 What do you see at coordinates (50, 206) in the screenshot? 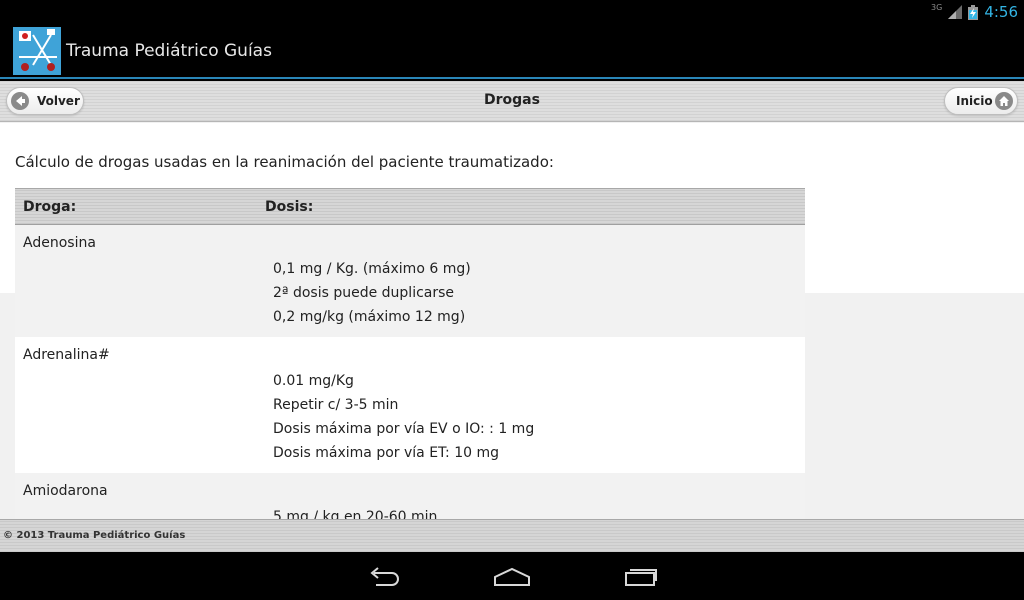
I see `column-header-drug: Droga:` at bounding box center [50, 206].